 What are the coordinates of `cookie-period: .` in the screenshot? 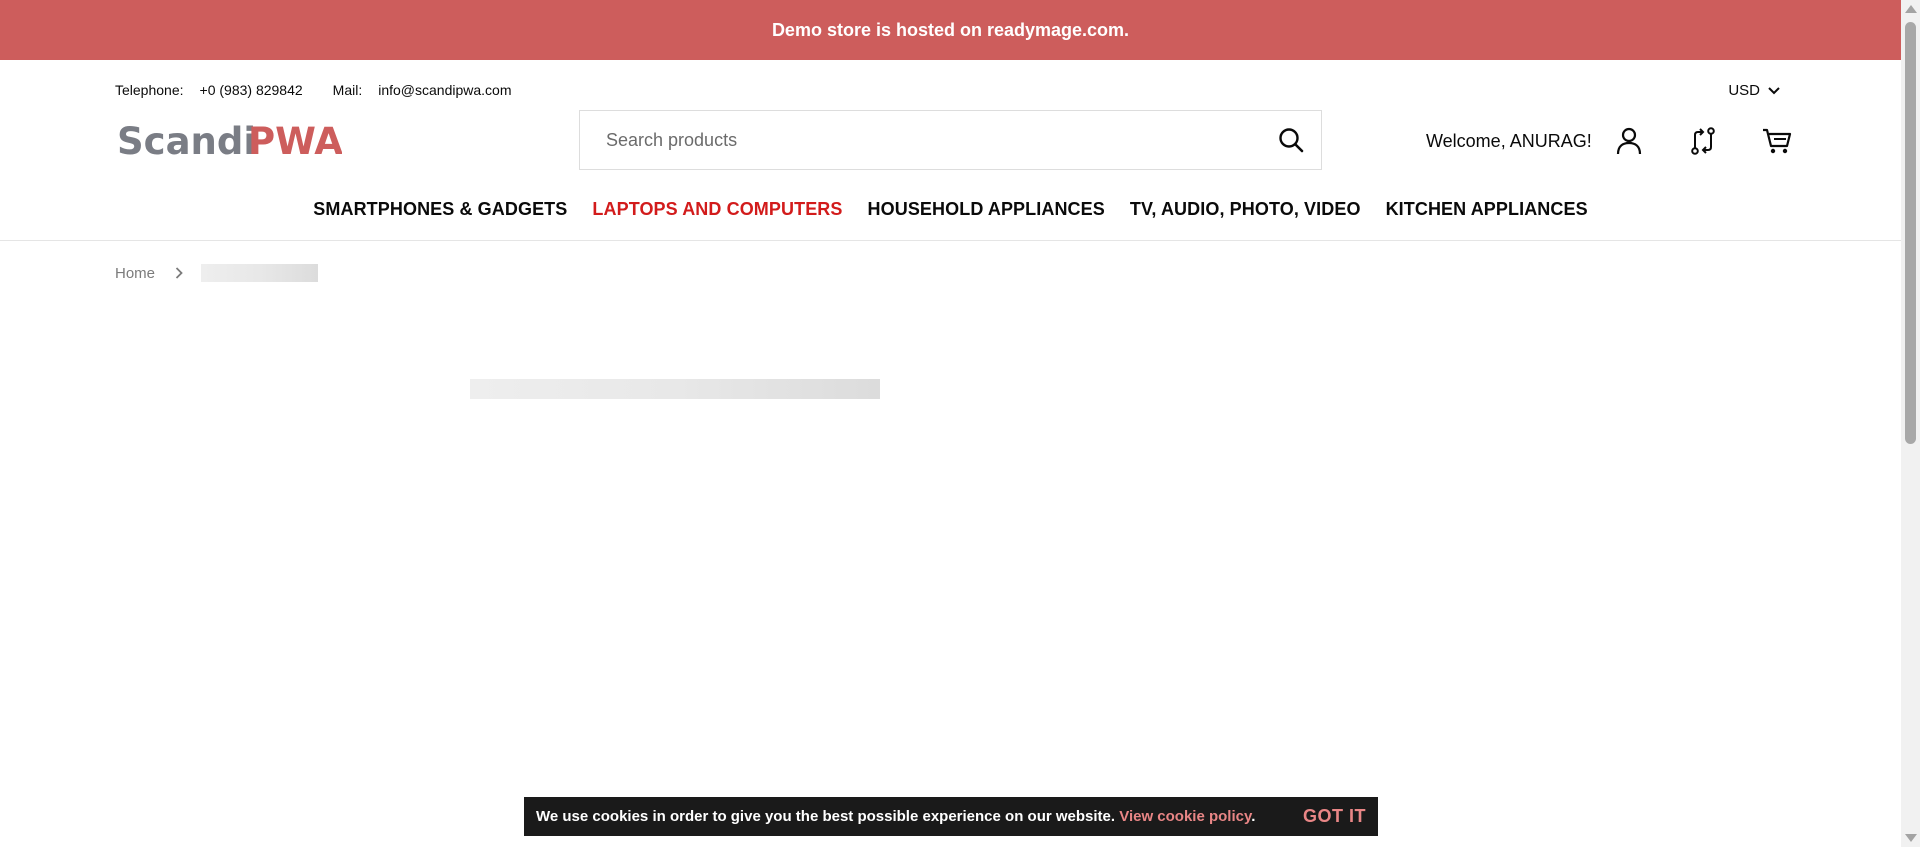 It's located at (1253, 816).